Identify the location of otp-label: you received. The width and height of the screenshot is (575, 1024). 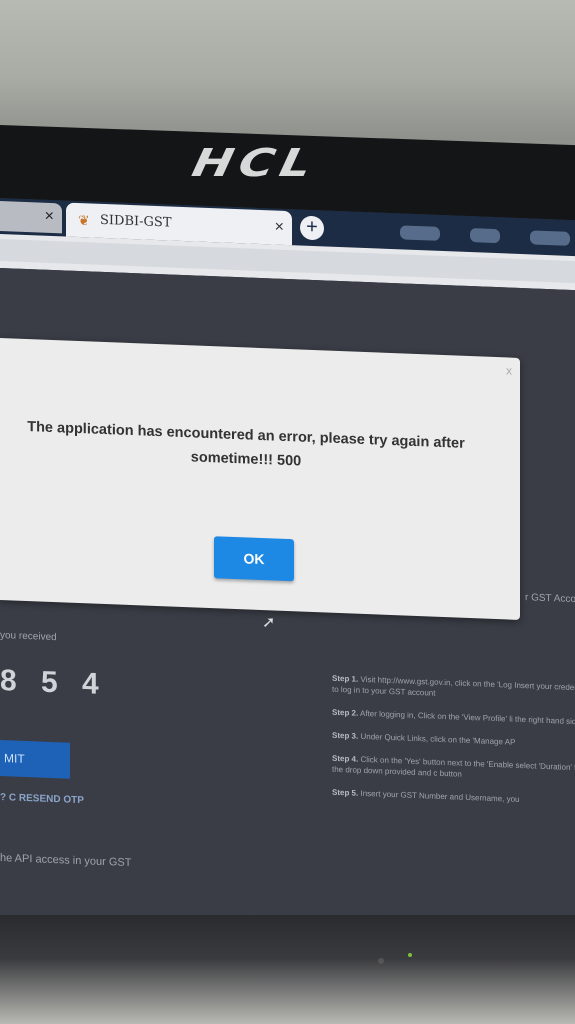
(28, 637).